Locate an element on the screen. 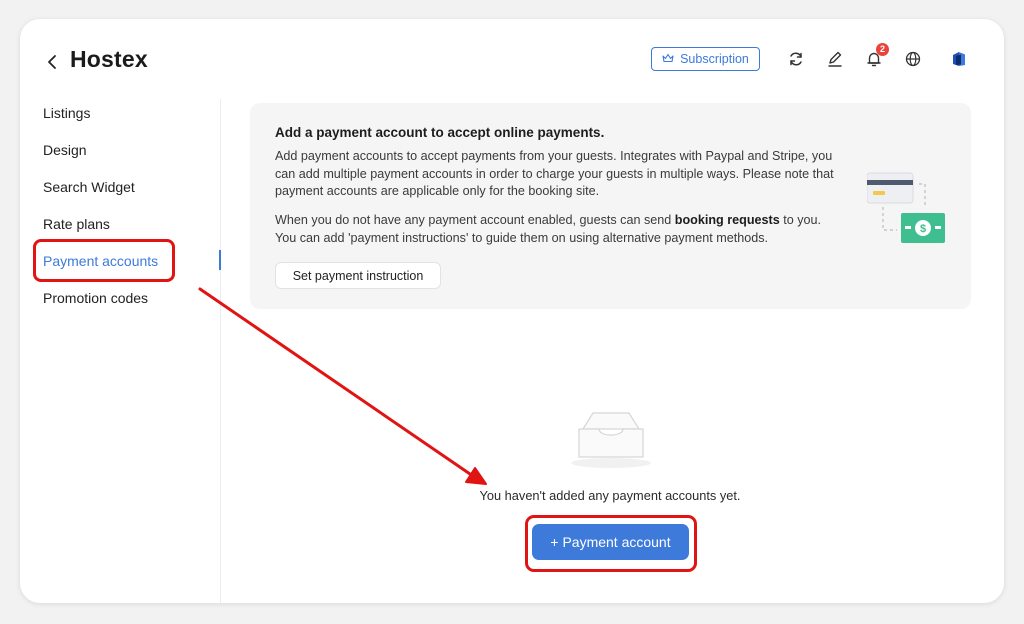 Image resolution: width=1024 pixels, height=624 pixels. annotation-arrow is located at coordinates (342, 386).